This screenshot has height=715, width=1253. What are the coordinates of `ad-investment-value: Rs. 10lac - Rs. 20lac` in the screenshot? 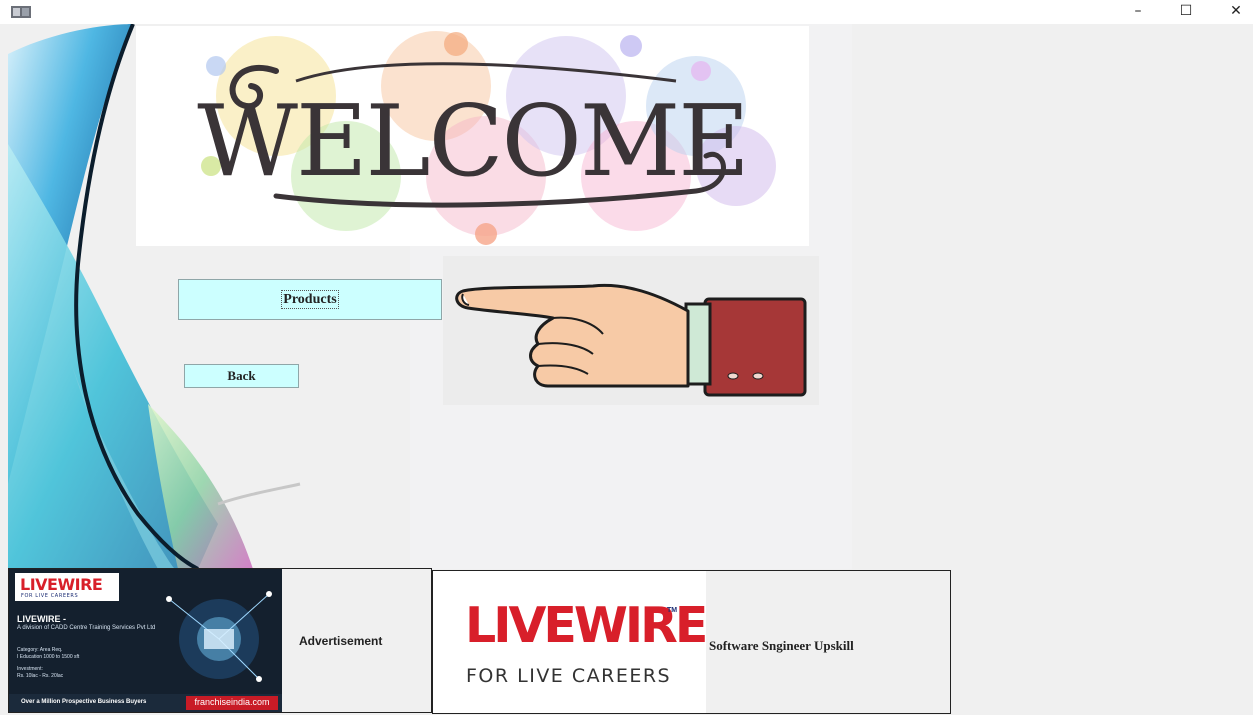 It's located at (40, 675).